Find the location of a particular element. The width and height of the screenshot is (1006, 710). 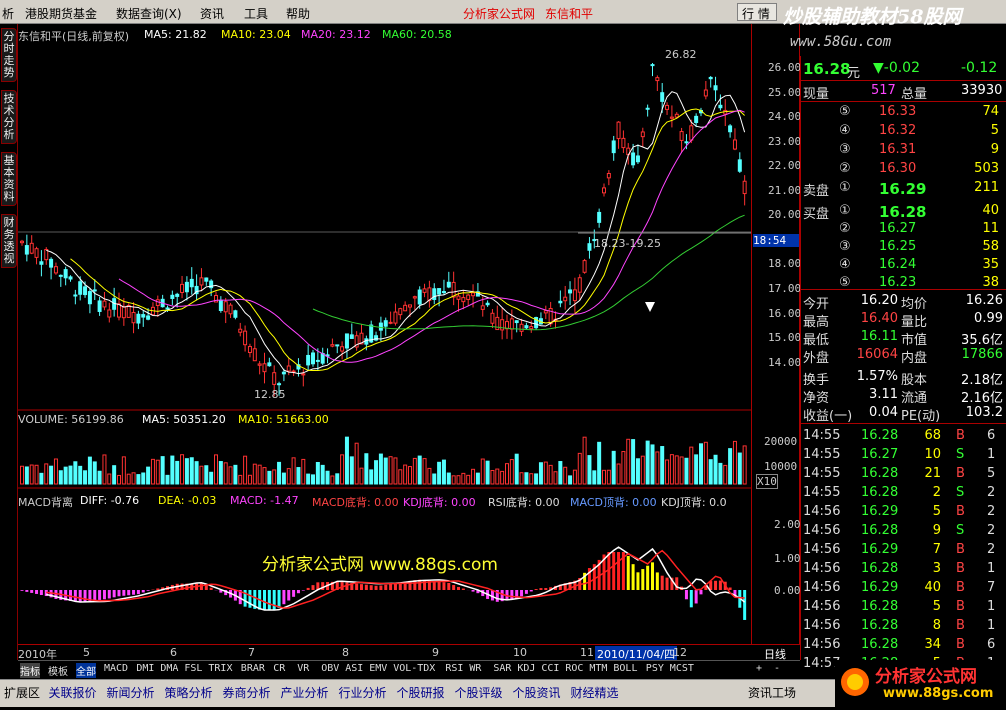

buy-level: ⑤16.2338 is located at coordinates (903, 284).